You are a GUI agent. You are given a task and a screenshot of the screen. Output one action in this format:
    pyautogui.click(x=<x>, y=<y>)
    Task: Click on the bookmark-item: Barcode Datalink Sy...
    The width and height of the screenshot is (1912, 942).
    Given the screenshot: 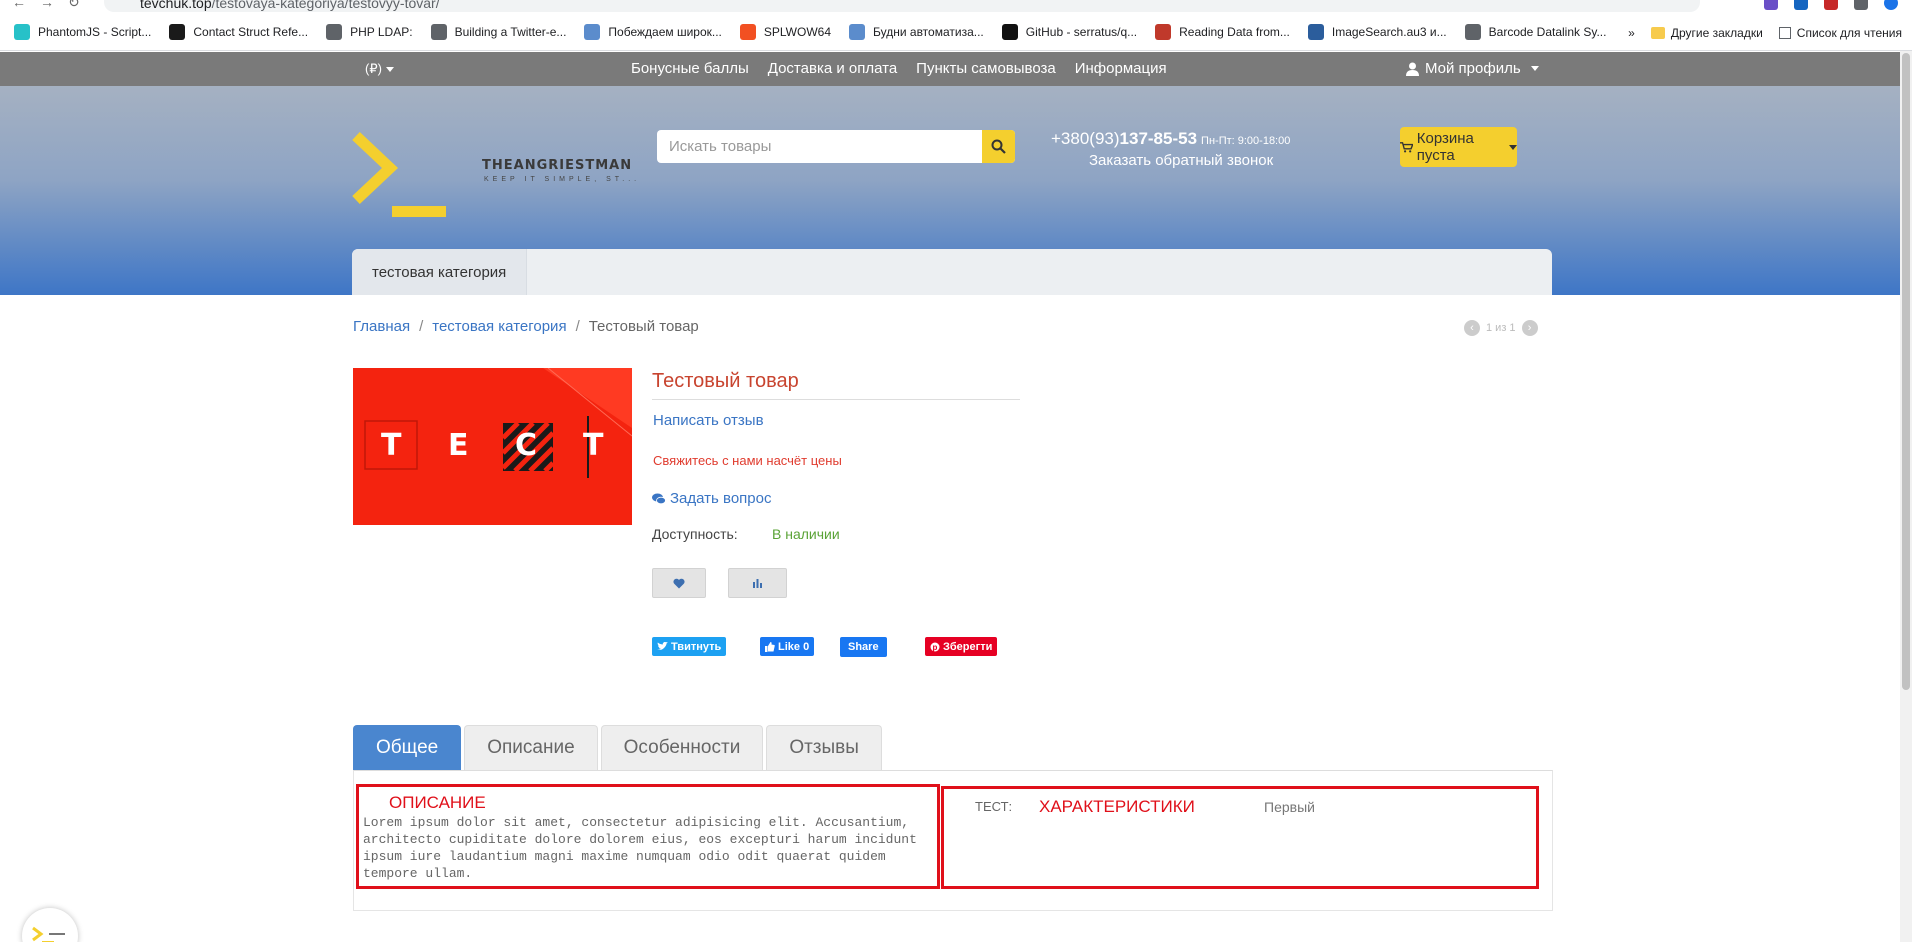 What is the action you would take?
    pyautogui.click(x=1535, y=32)
    